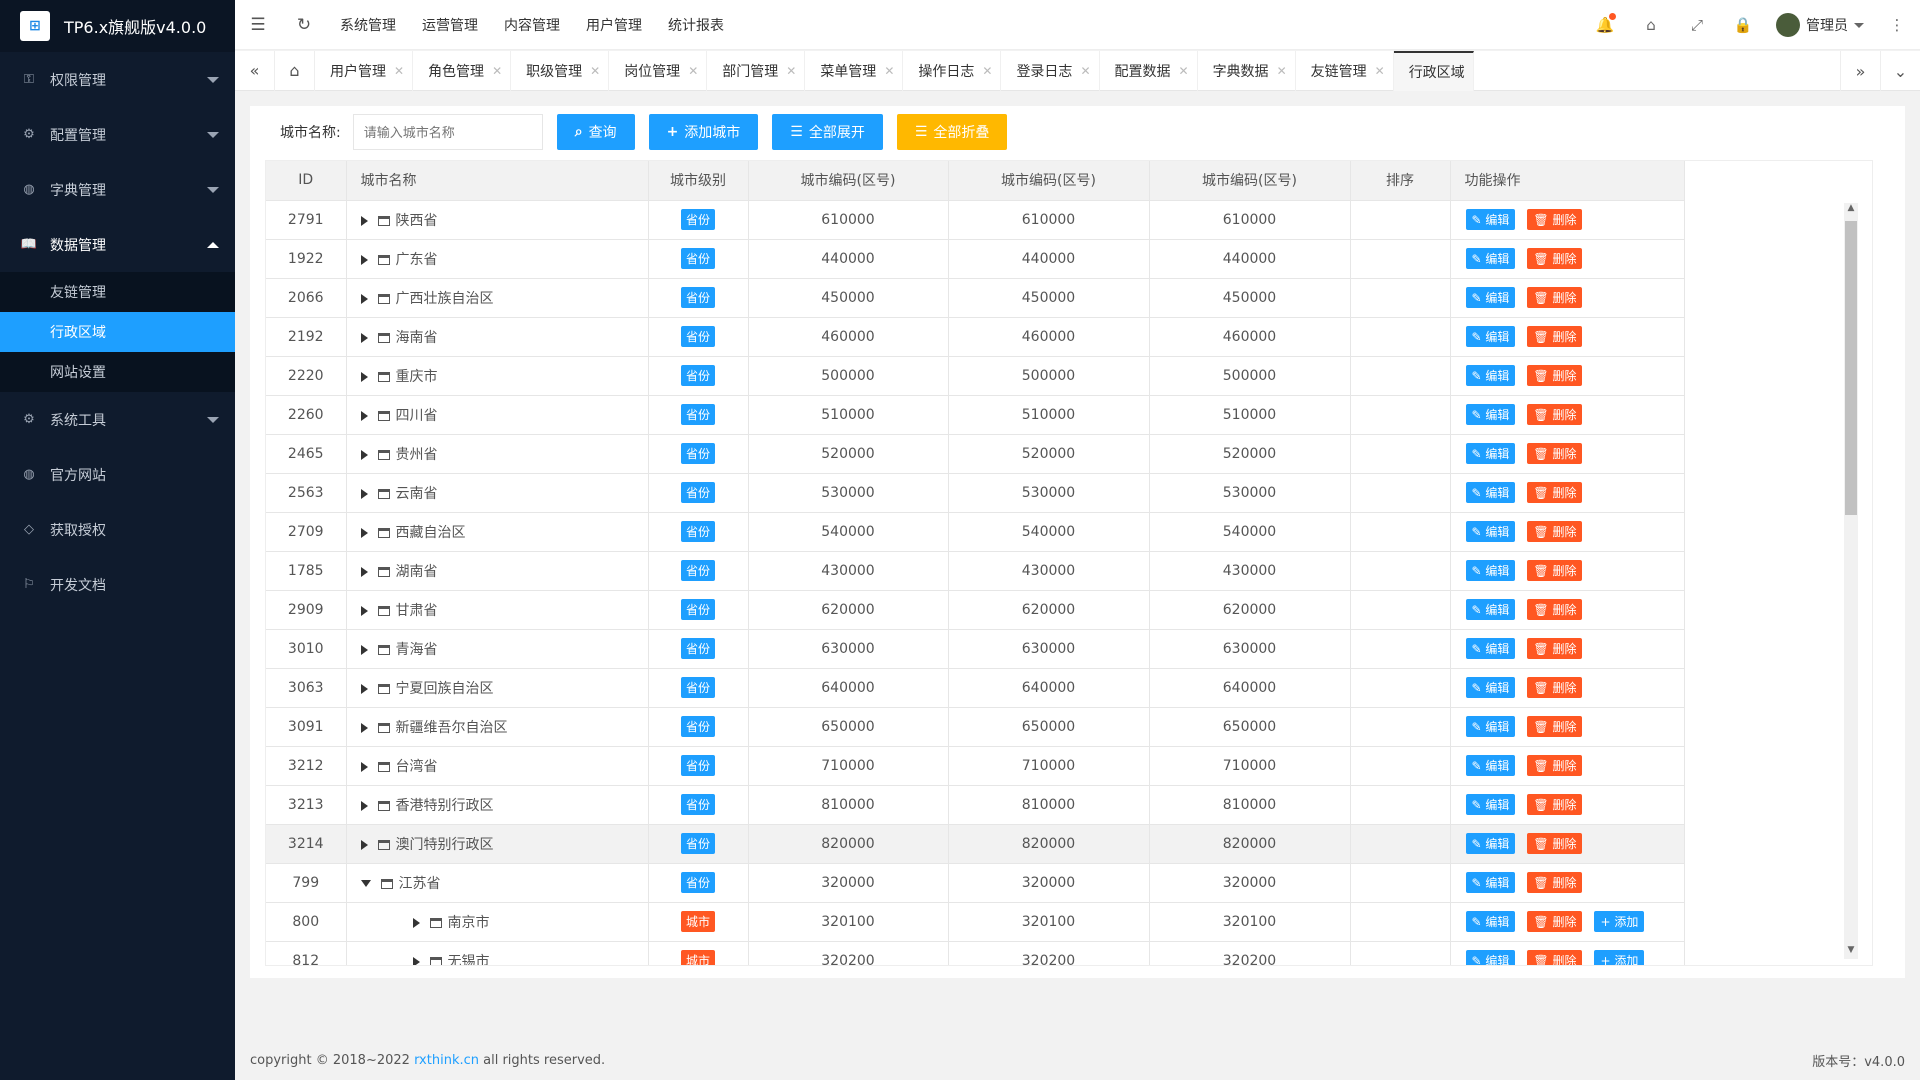 This screenshot has width=1920, height=1080. Describe the element at coordinates (1345, 70) in the screenshot. I see `tab-links: 友链管理 ✕` at that location.